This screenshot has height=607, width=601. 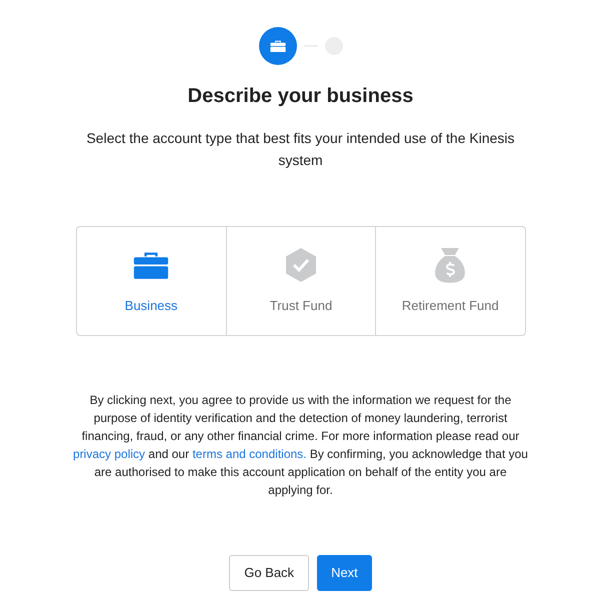 I want to click on account-type-option: Retirement Fund, so click(x=449, y=281).